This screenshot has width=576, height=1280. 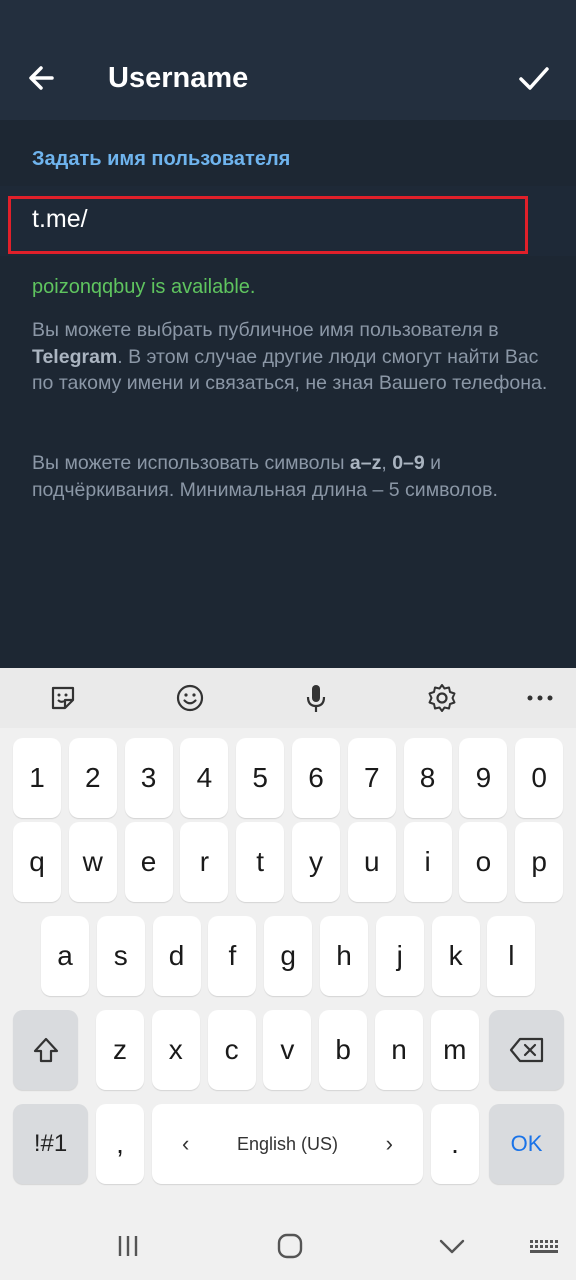 I want to click on key-c: c, so click(x=231, y=1050).